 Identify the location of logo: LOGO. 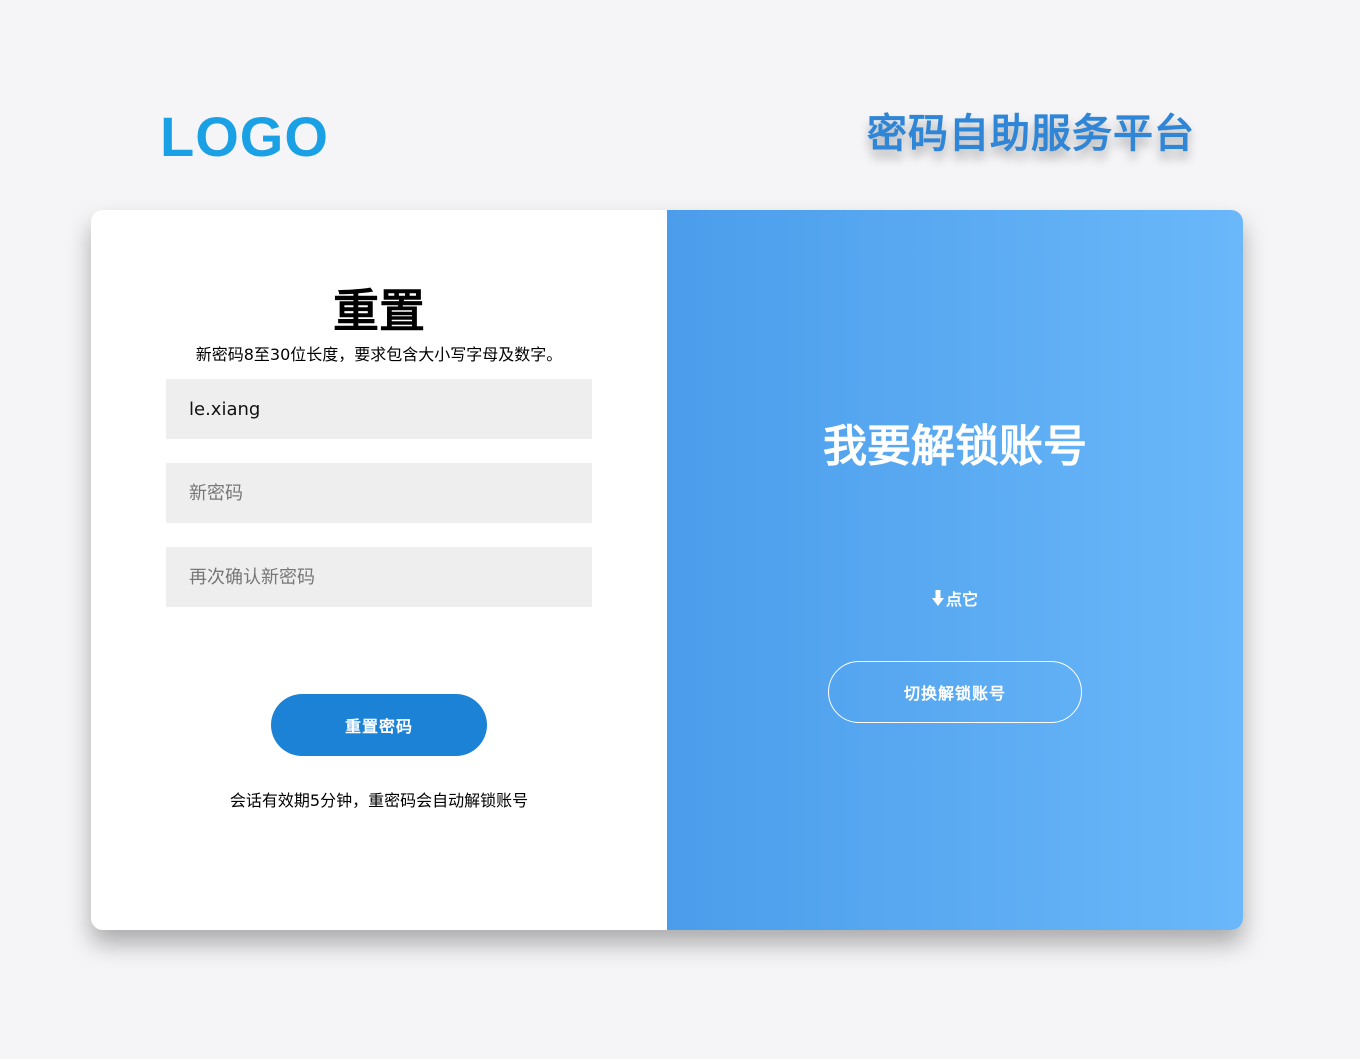
(244, 136).